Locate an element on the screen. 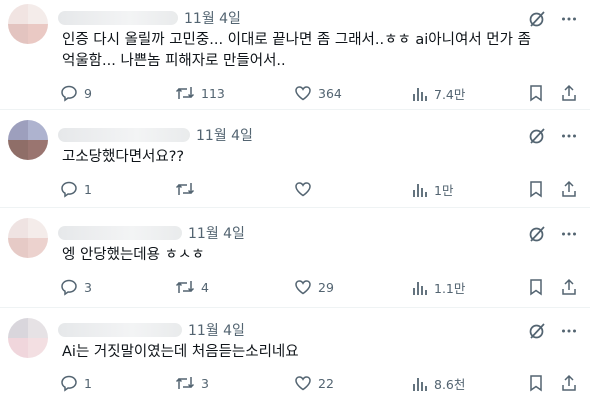 The height and width of the screenshot is (404, 590). views-button: 1만 is located at coordinates (432, 189).